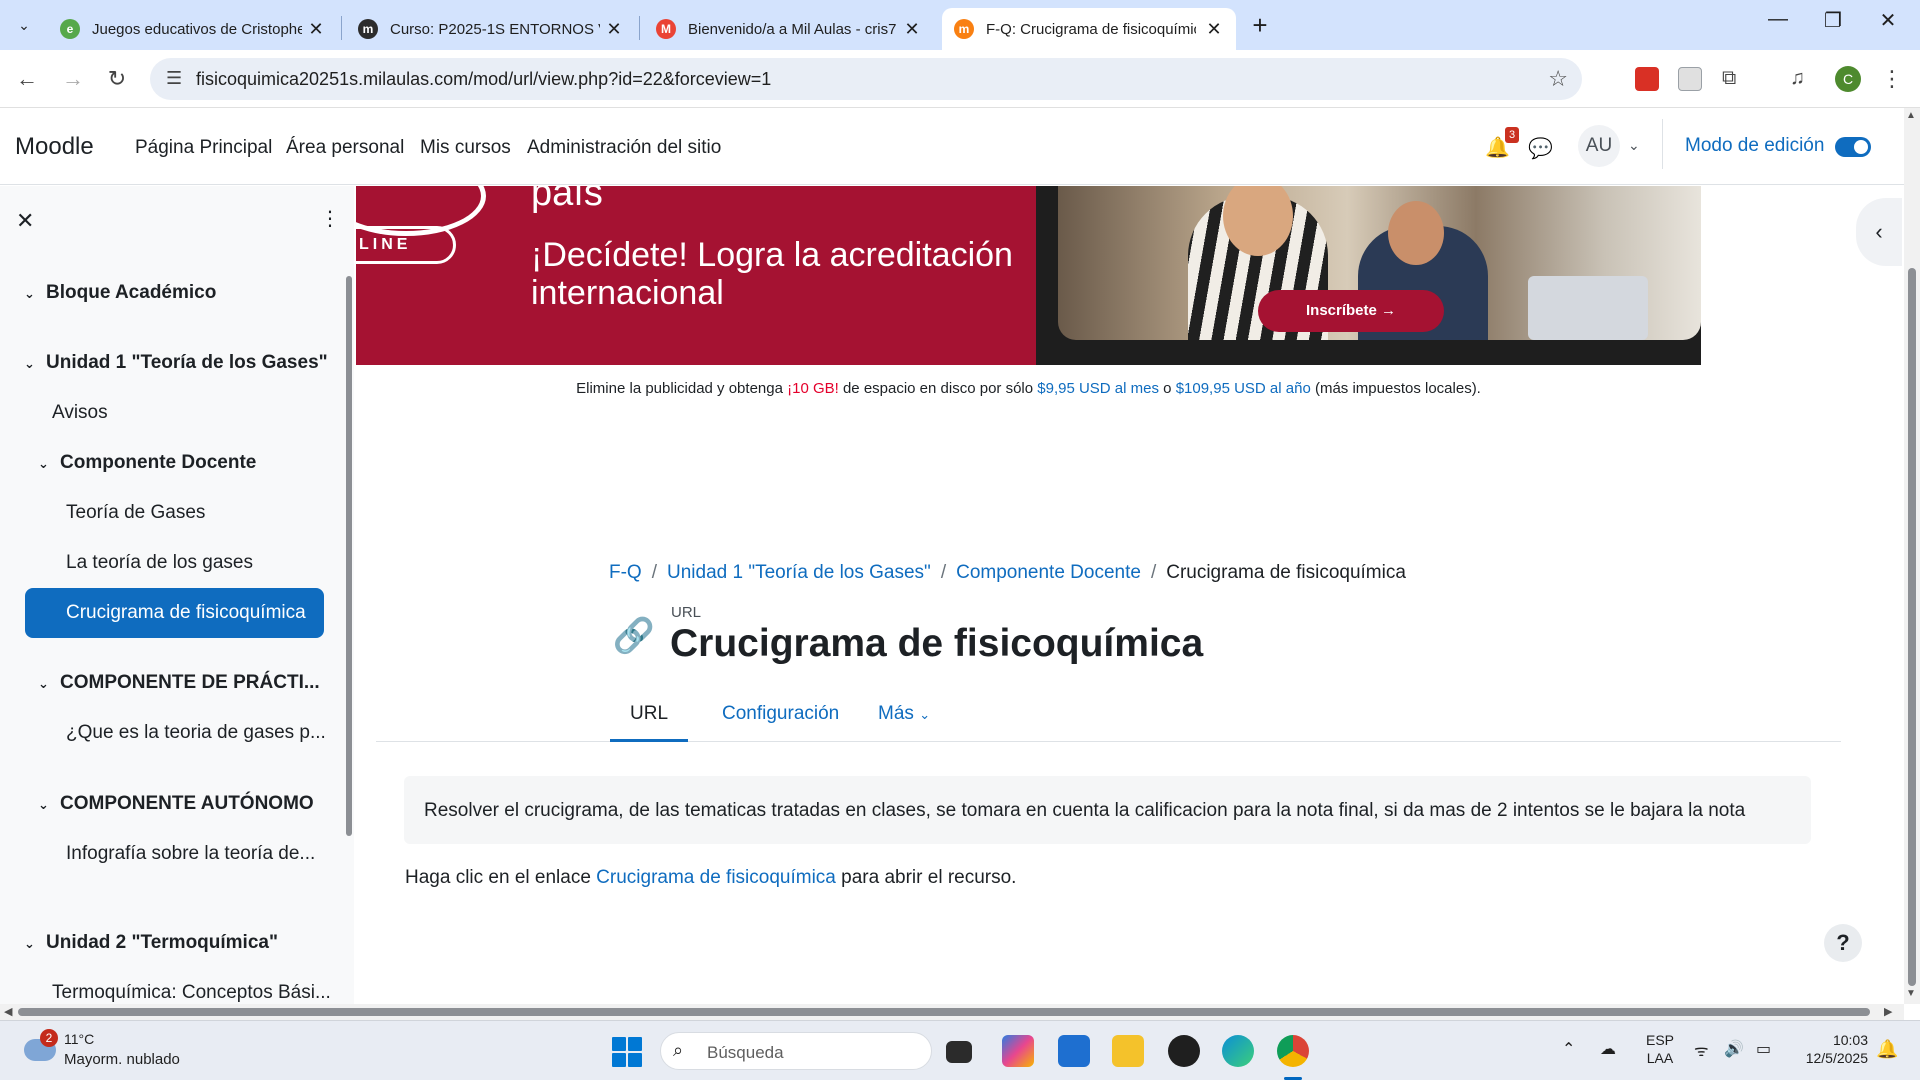 This screenshot has height=1080, width=1920. What do you see at coordinates (627, 1052) in the screenshot?
I see `windows-start-icon` at bounding box center [627, 1052].